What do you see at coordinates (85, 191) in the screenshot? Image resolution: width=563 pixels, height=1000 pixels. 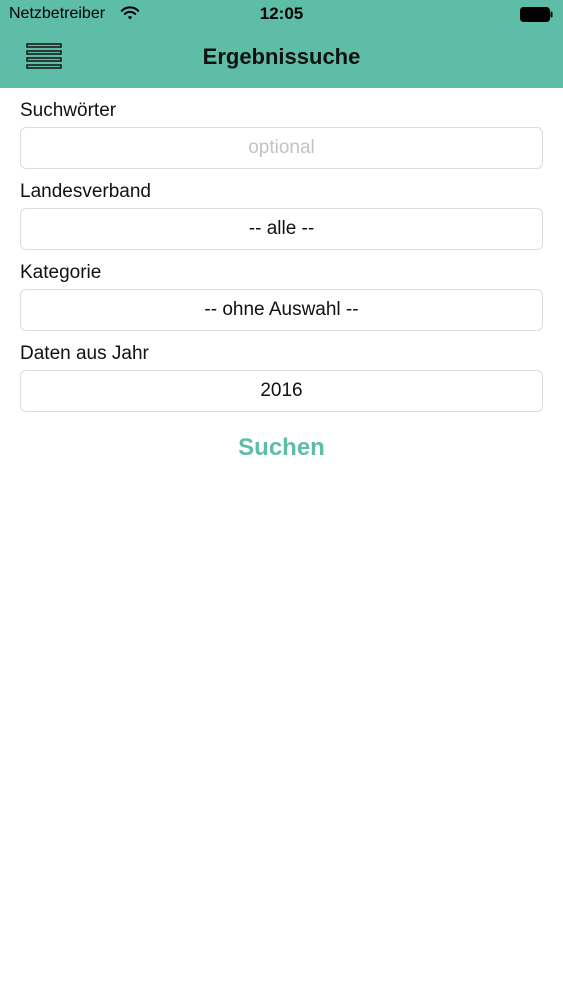 I see `association-label: Landesverband` at bounding box center [85, 191].